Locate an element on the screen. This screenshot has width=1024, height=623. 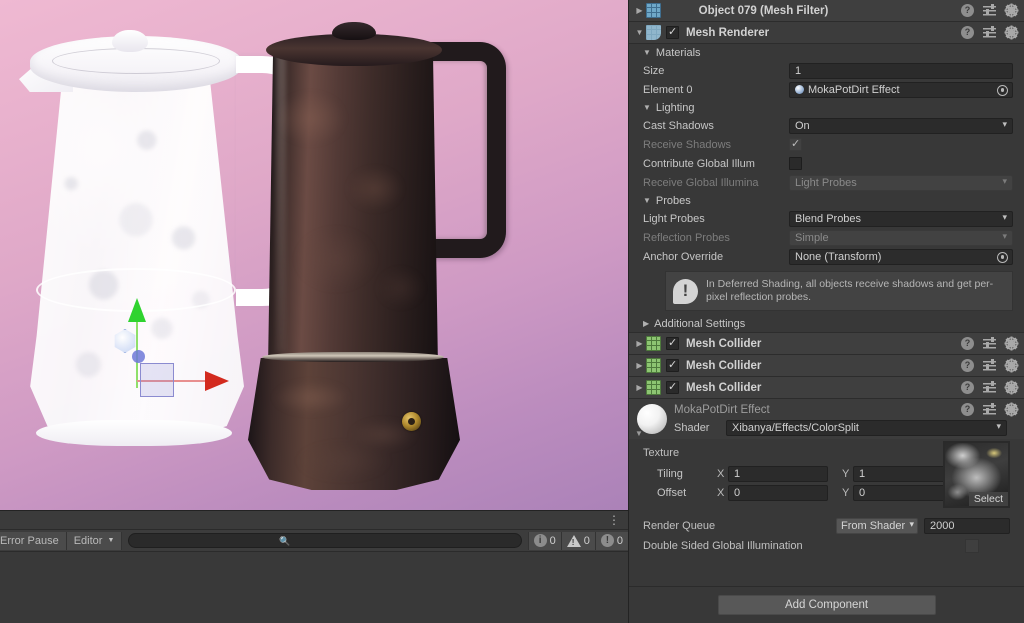
warning-counter: 0 is located at coordinates (577, 540).